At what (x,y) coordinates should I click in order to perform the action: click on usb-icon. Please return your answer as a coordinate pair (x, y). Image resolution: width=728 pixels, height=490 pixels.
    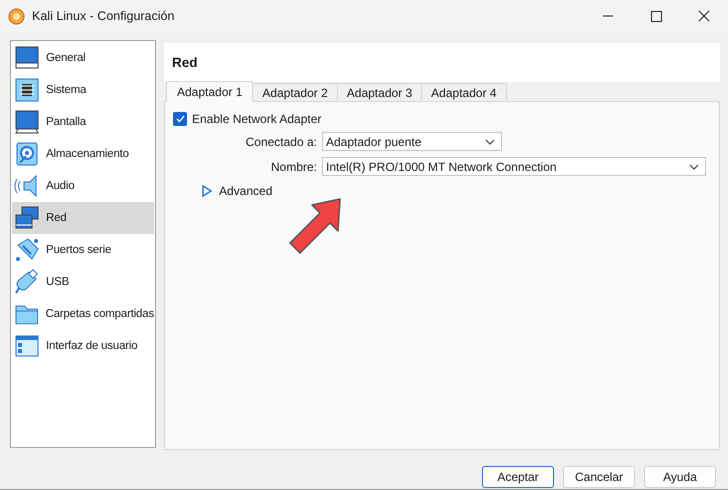
    Looking at the image, I should click on (27, 282).